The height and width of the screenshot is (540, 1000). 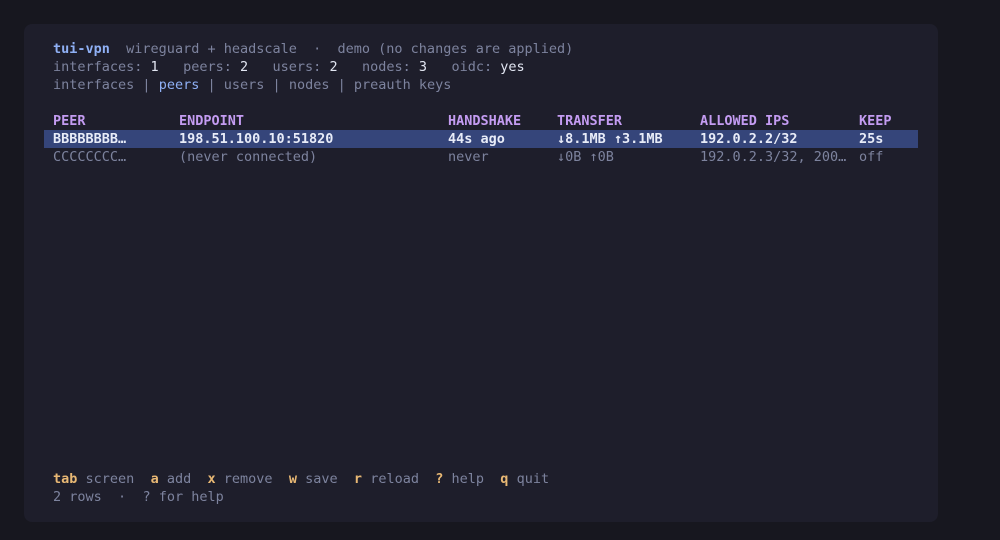 I want to click on column-header-transfer: TRANSFER, so click(x=590, y=121).